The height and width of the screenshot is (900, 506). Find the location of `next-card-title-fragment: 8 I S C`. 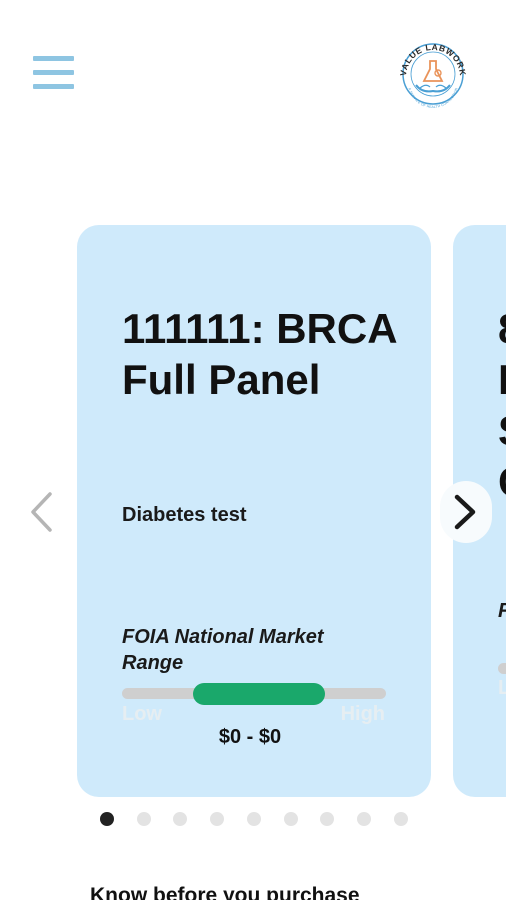

next-card-title-fragment: 8 I S C is located at coordinates (502, 405).